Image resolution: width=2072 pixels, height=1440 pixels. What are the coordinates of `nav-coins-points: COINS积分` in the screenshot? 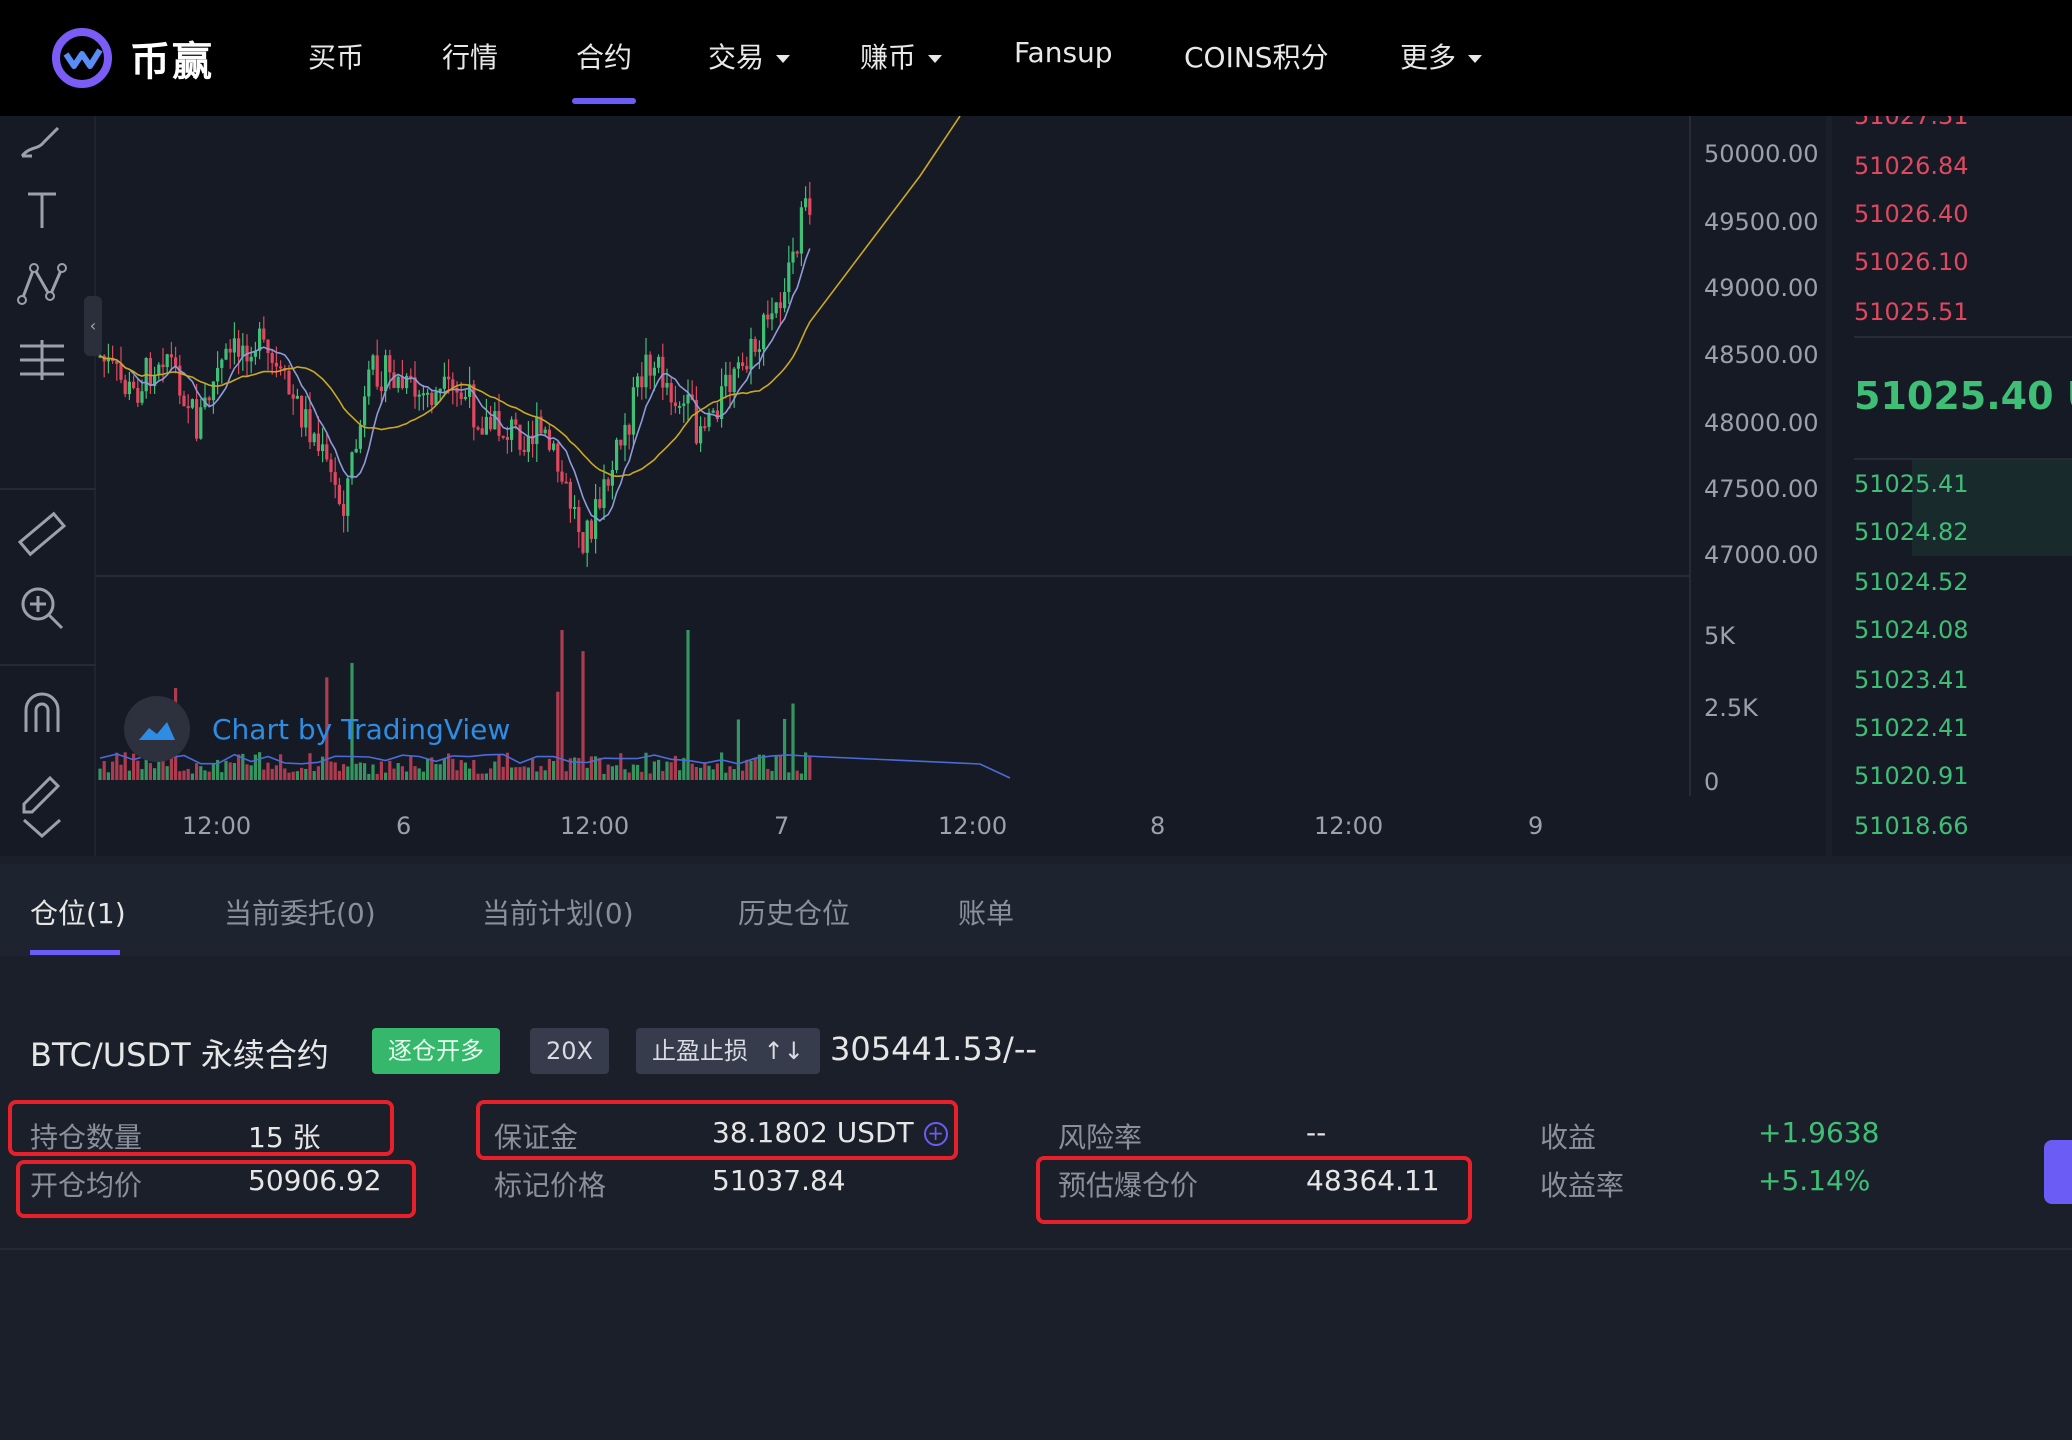 It's located at (1256, 56).